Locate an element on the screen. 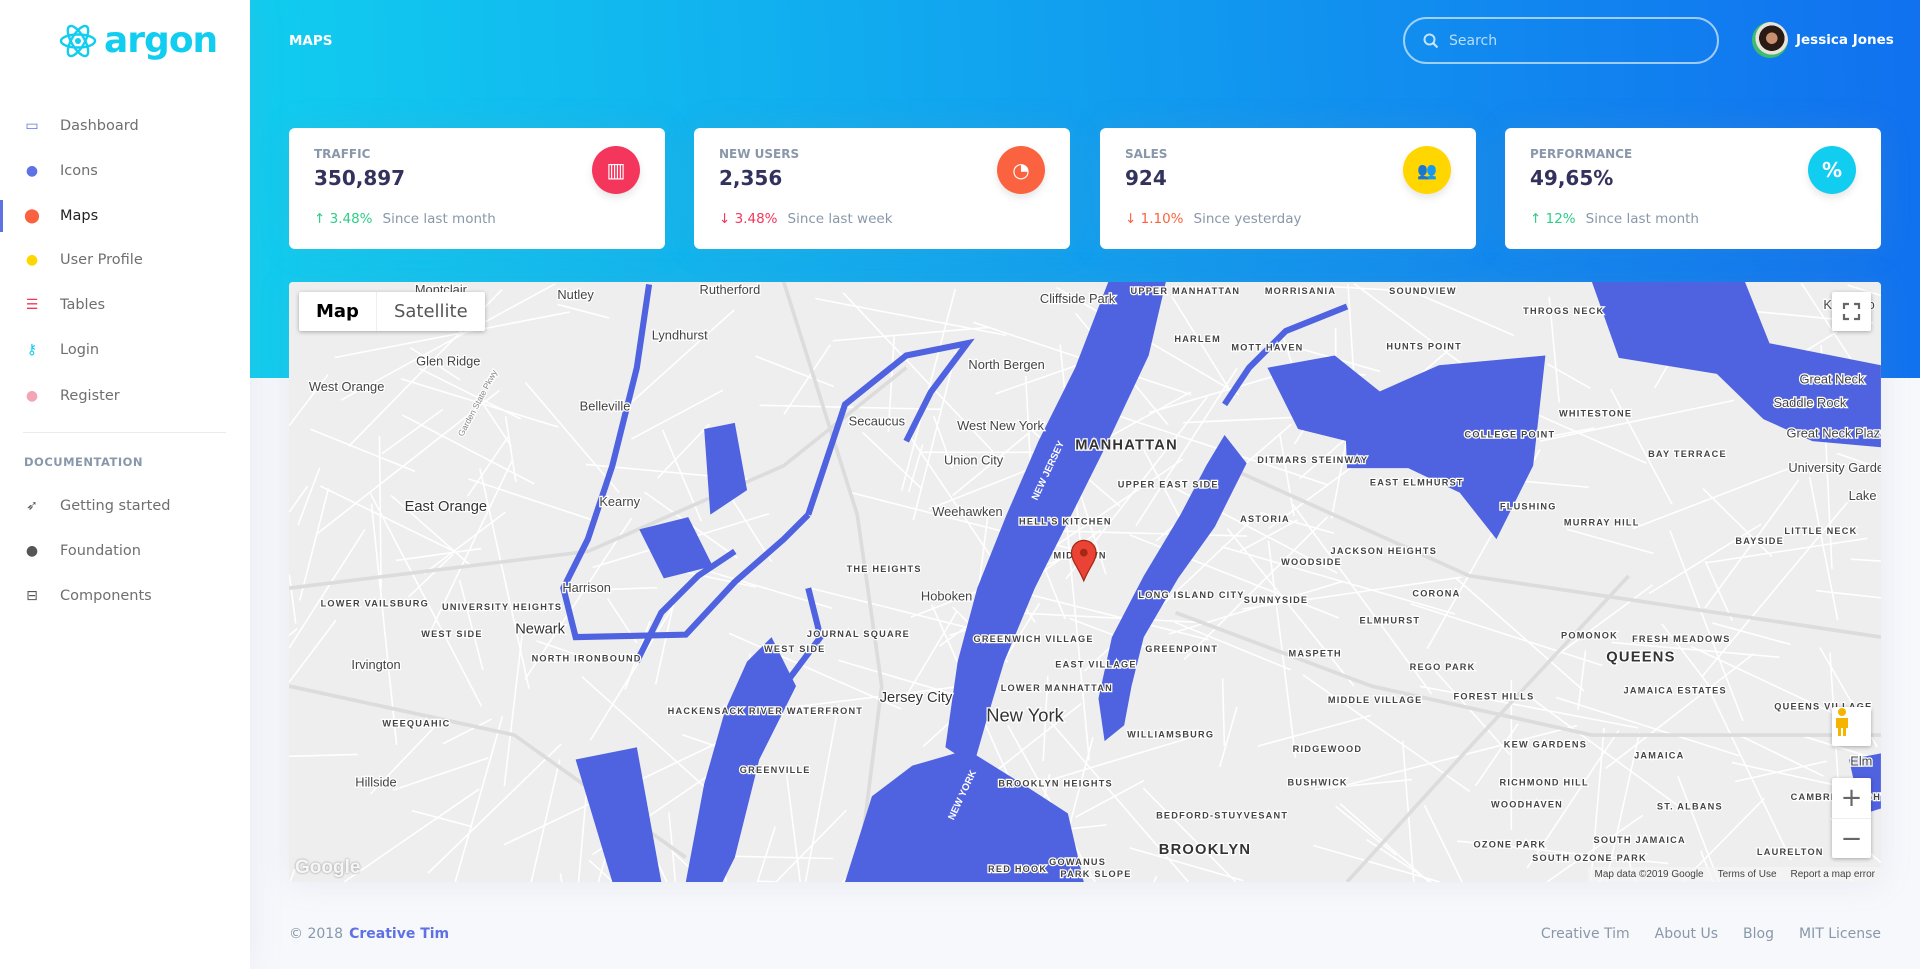 This screenshot has width=1920, height=969. sidebar-item-user-profile: ● User Profile is located at coordinates (125, 260).